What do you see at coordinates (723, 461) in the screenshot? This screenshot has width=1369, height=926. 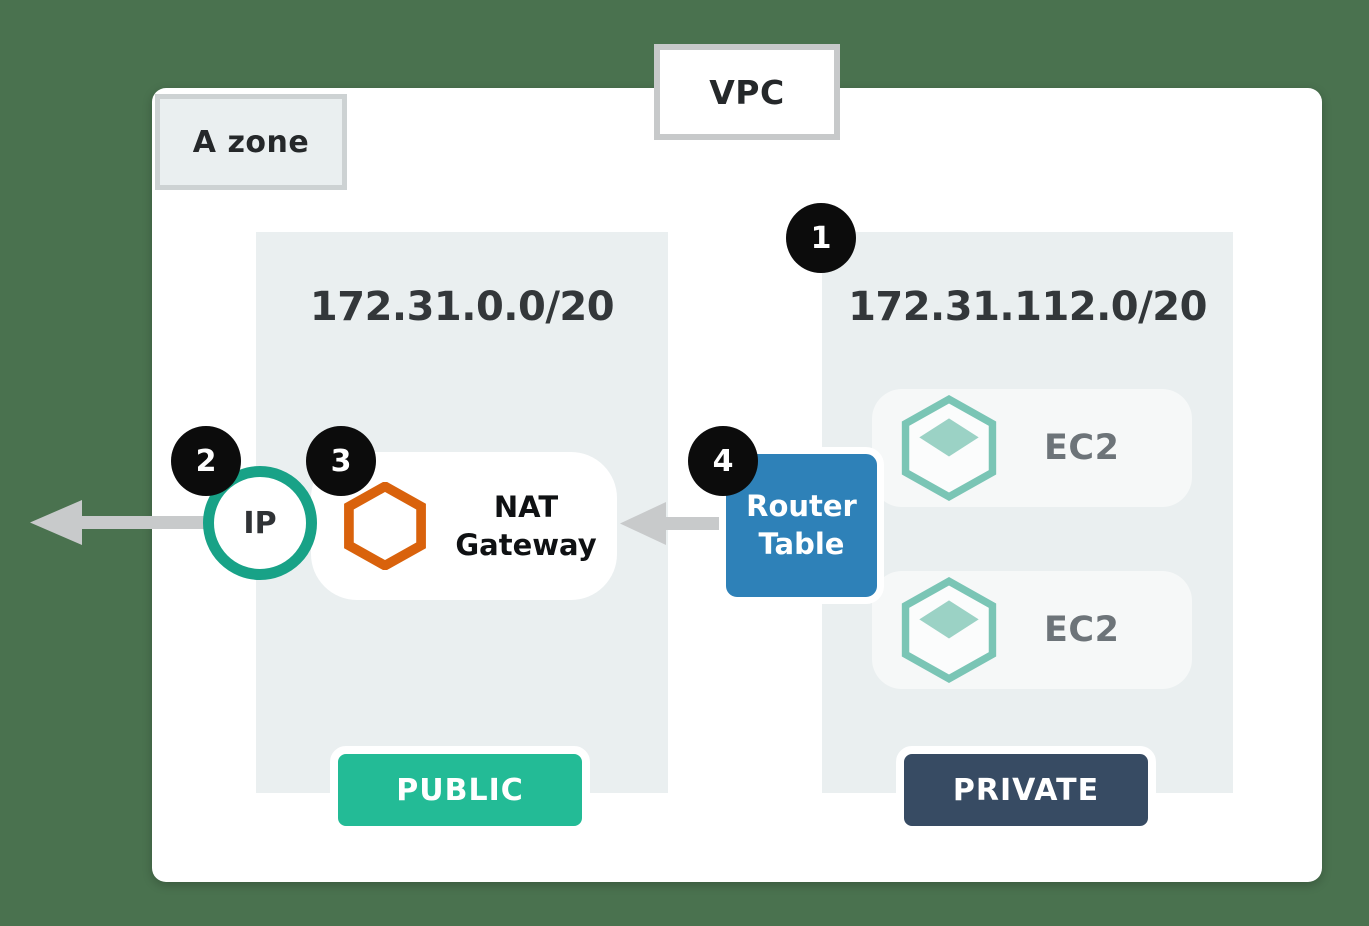 I see `step-badge-4: 4` at bounding box center [723, 461].